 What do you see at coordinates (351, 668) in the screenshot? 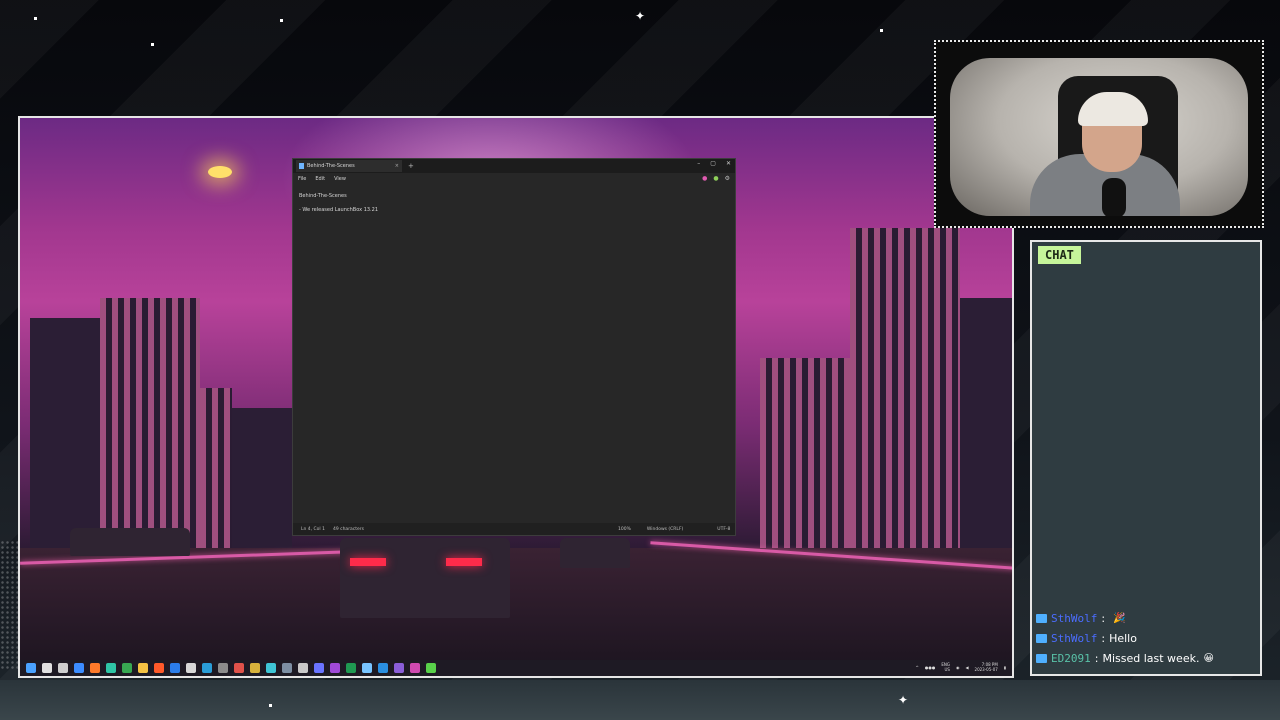
I see `excel-icon` at bounding box center [351, 668].